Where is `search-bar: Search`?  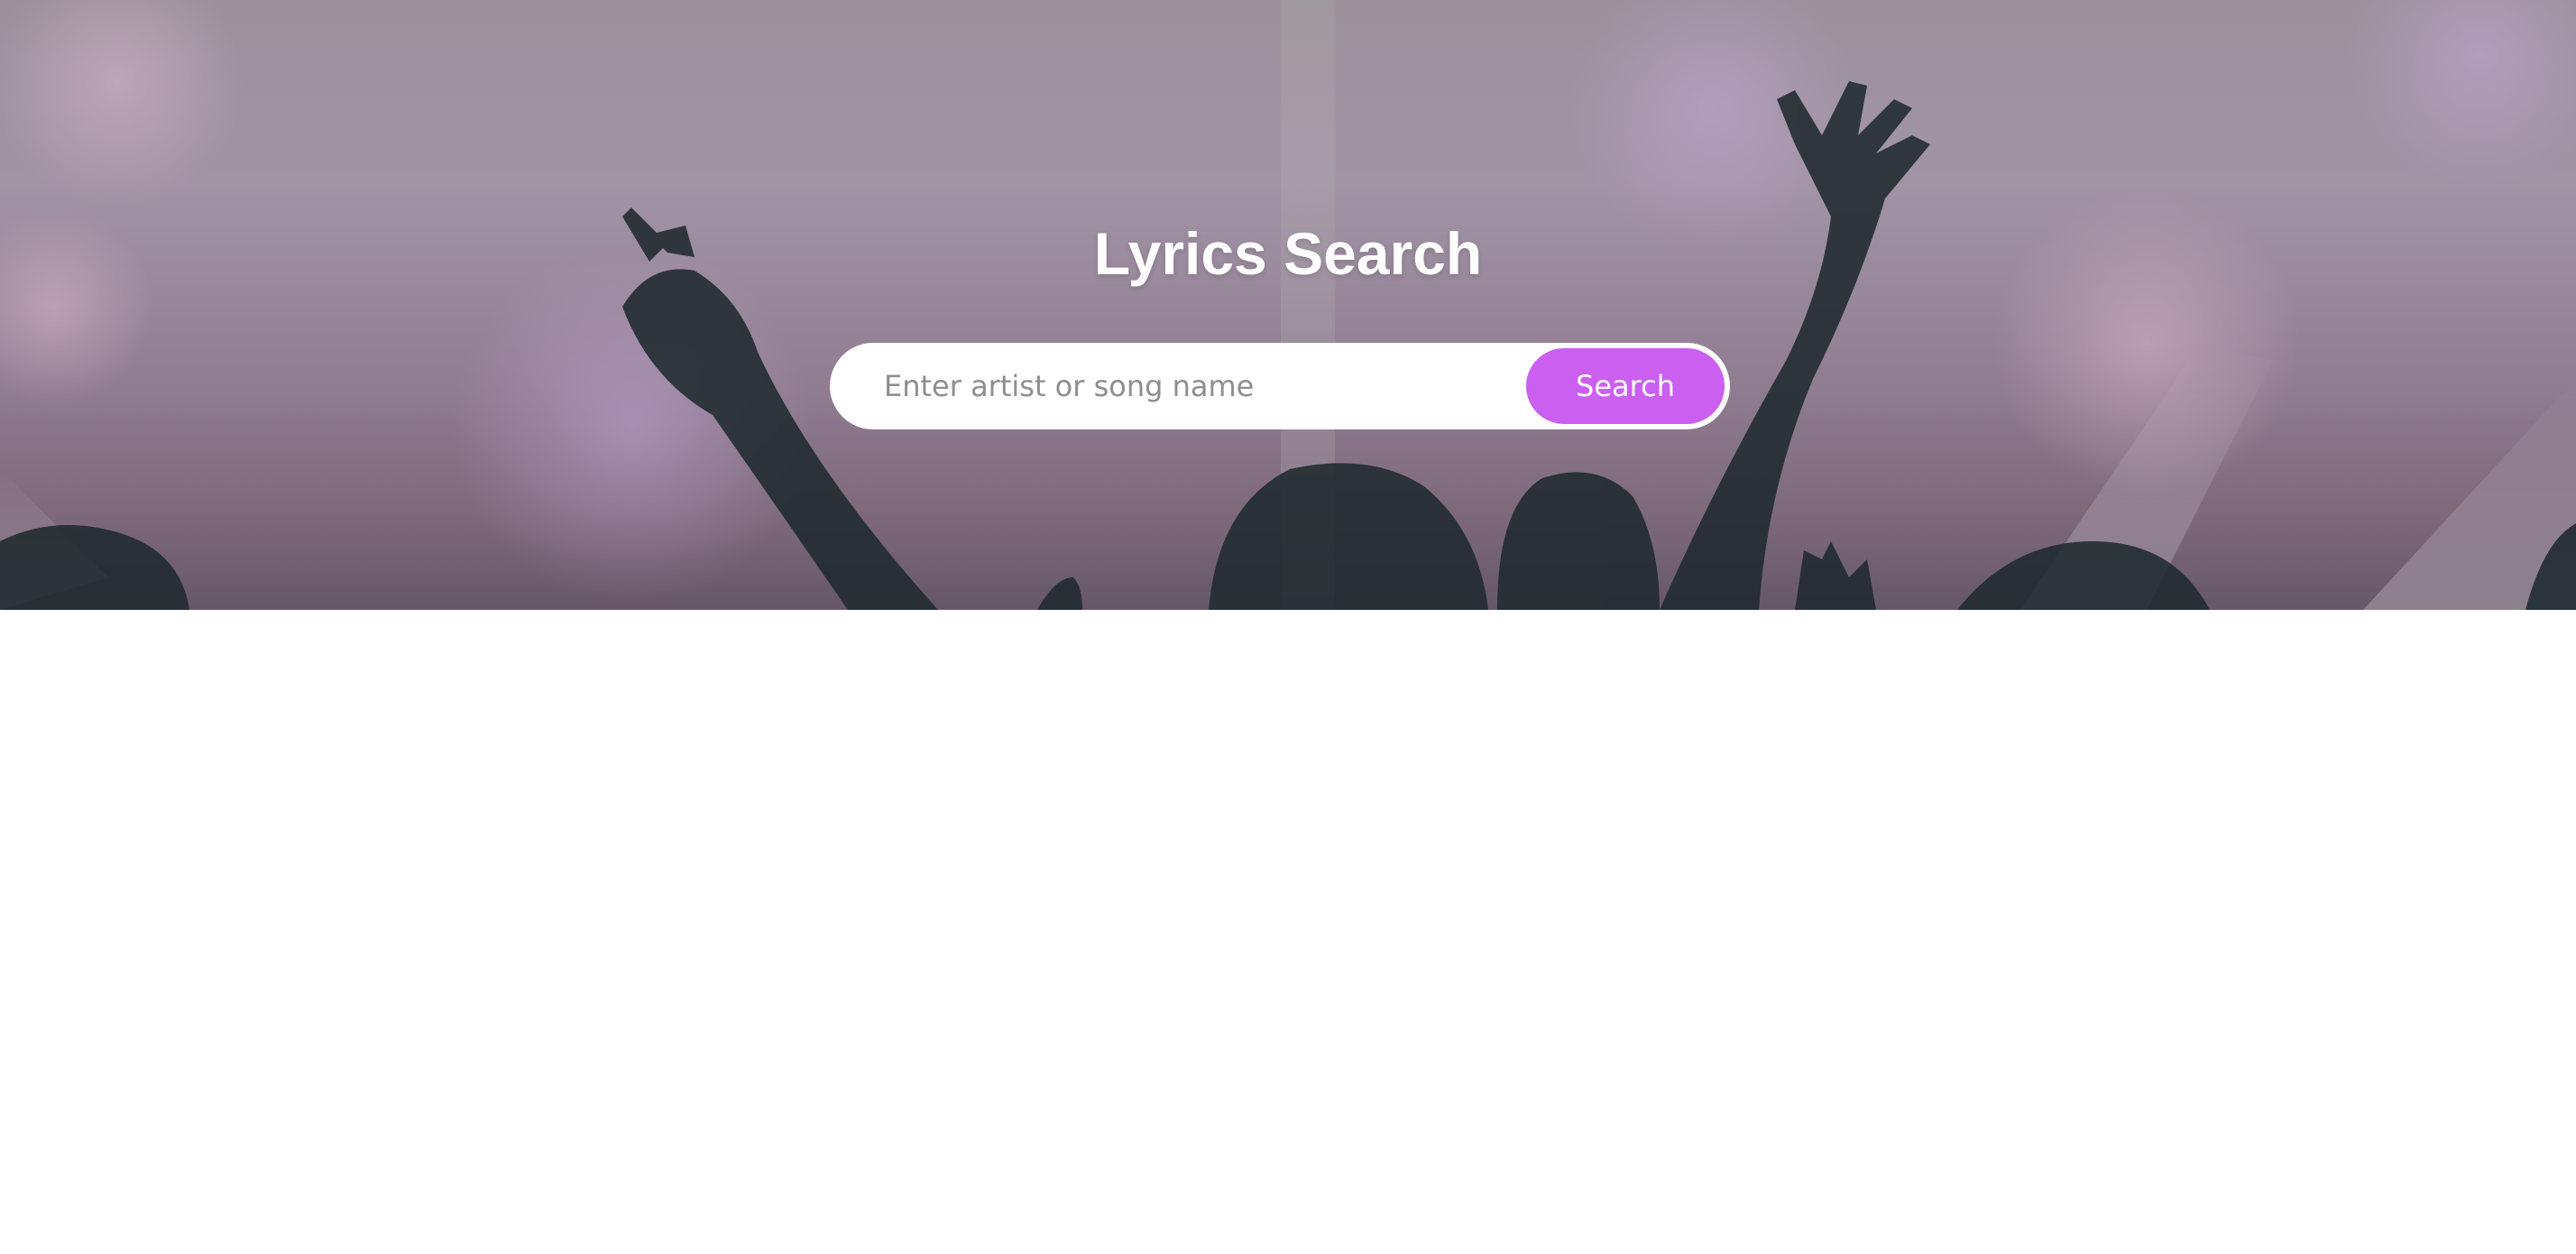
search-bar: Search is located at coordinates (1280, 386).